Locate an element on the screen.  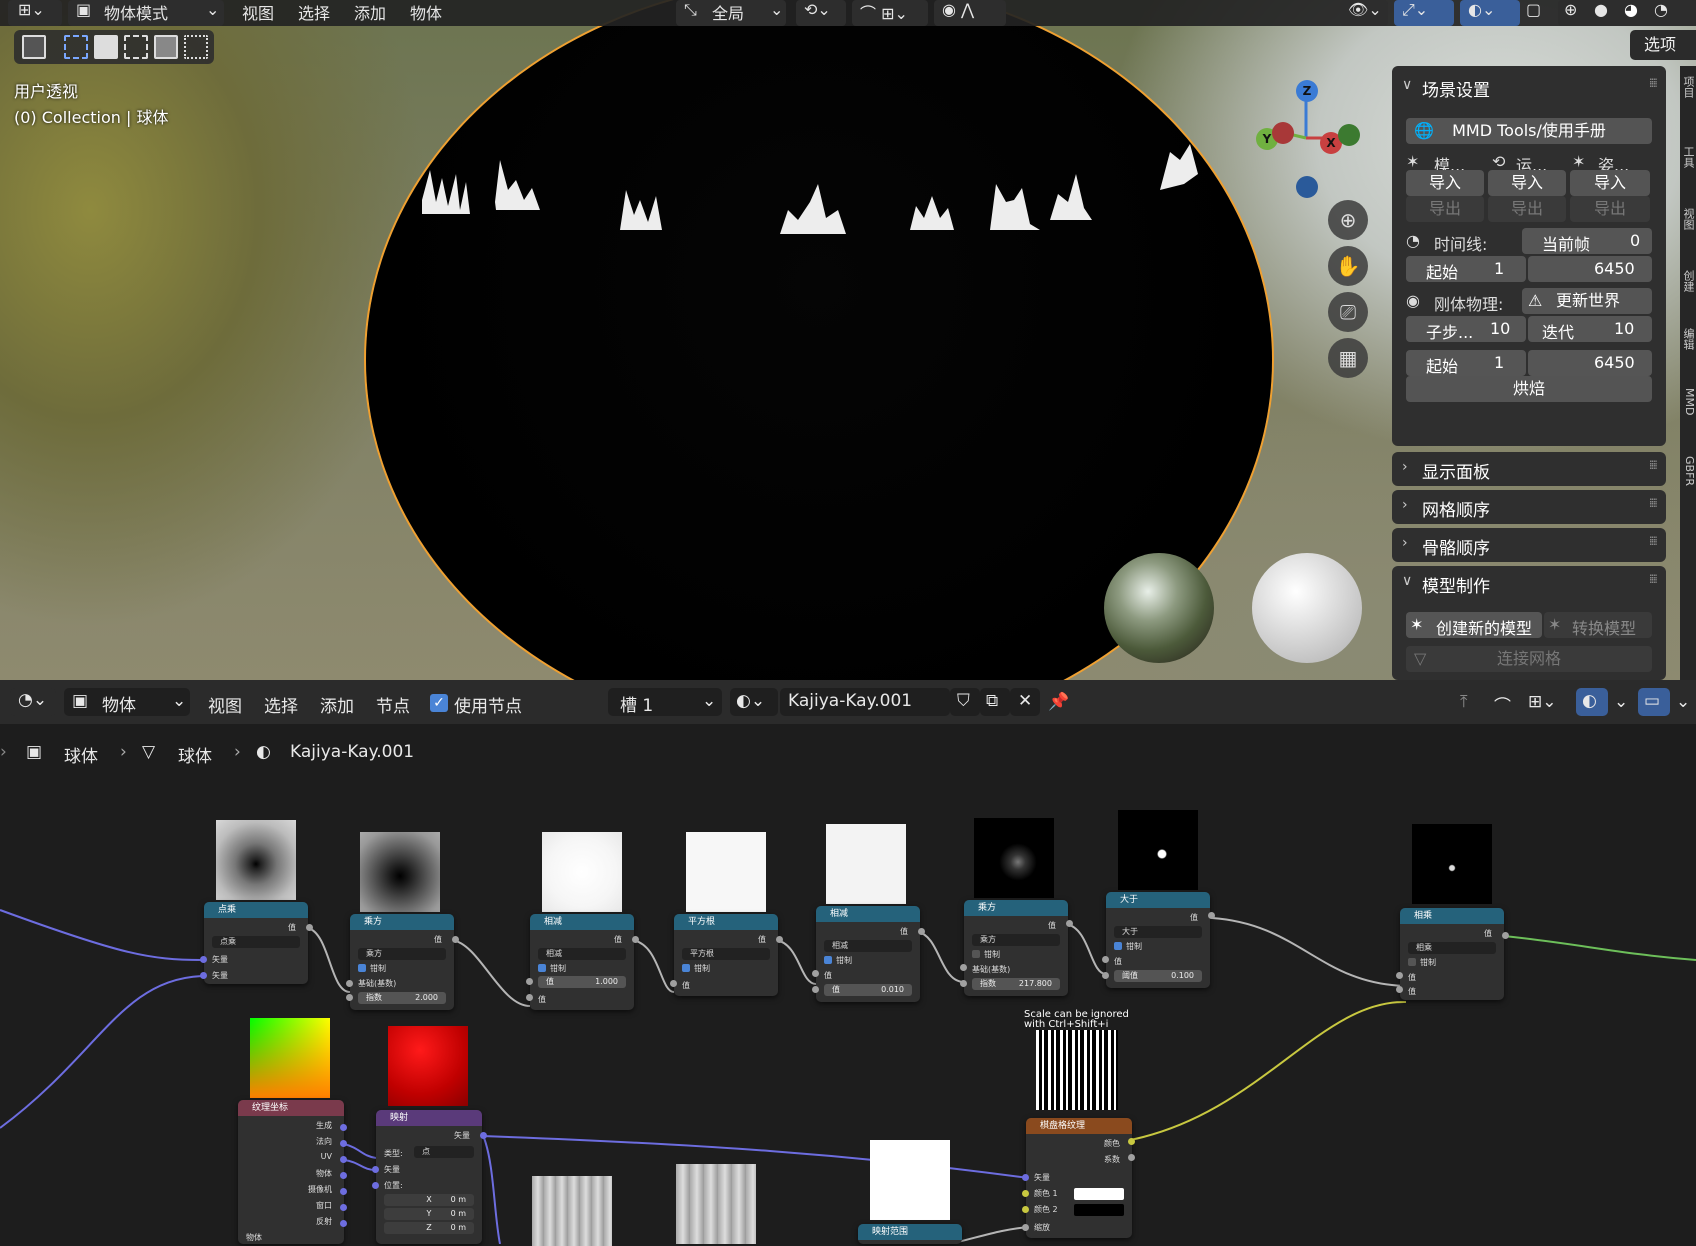
convert-model-button: ✶ 转换模型 is located at coordinates (1598, 625).